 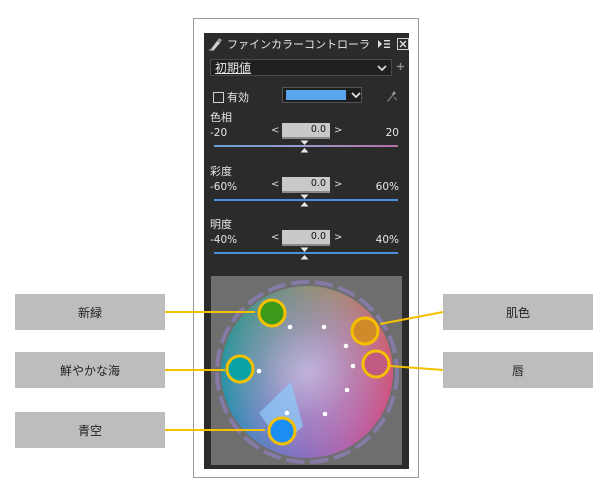 What do you see at coordinates (90, 370) in the screenshot?
I see `callout-vivid-sea: 鮮やかな海` at bounding box center [90, 370].